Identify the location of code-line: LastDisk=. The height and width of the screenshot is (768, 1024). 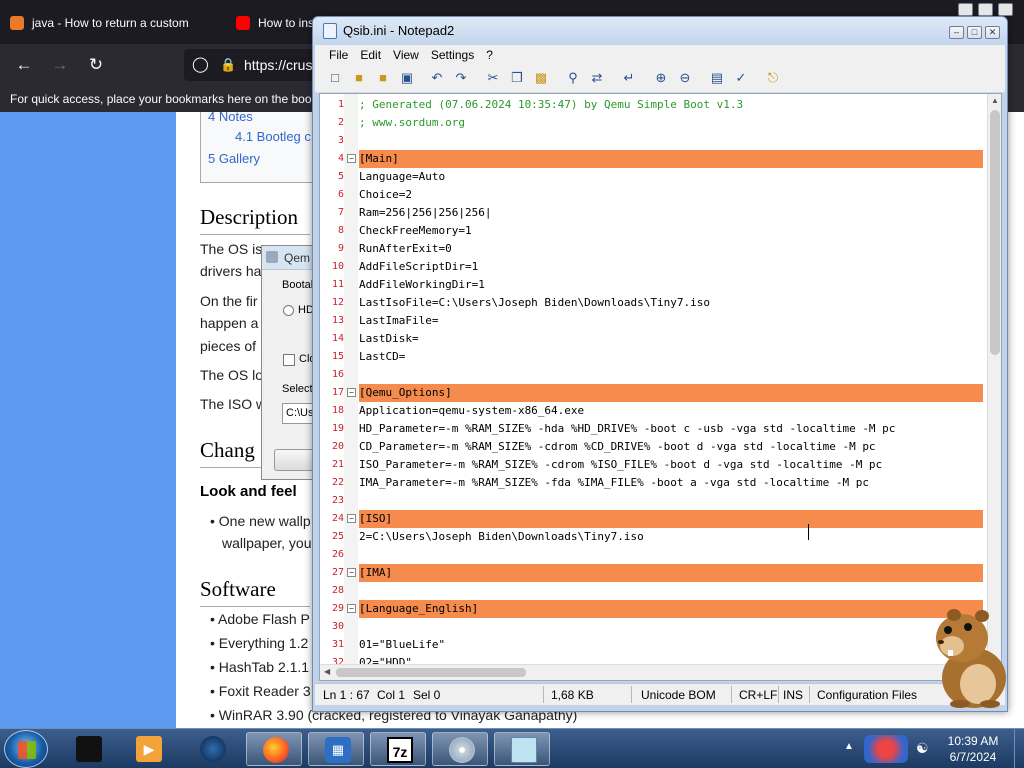
(671, 339).